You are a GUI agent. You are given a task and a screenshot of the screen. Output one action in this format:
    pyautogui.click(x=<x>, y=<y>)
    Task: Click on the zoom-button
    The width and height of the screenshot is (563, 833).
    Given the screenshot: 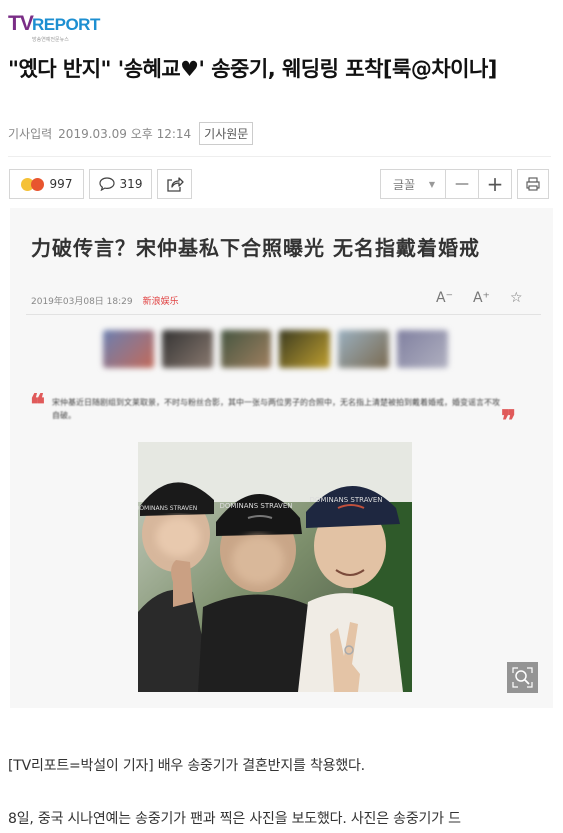 What is the action you would take?
    pyautogui.click(x=522, y=677)
    